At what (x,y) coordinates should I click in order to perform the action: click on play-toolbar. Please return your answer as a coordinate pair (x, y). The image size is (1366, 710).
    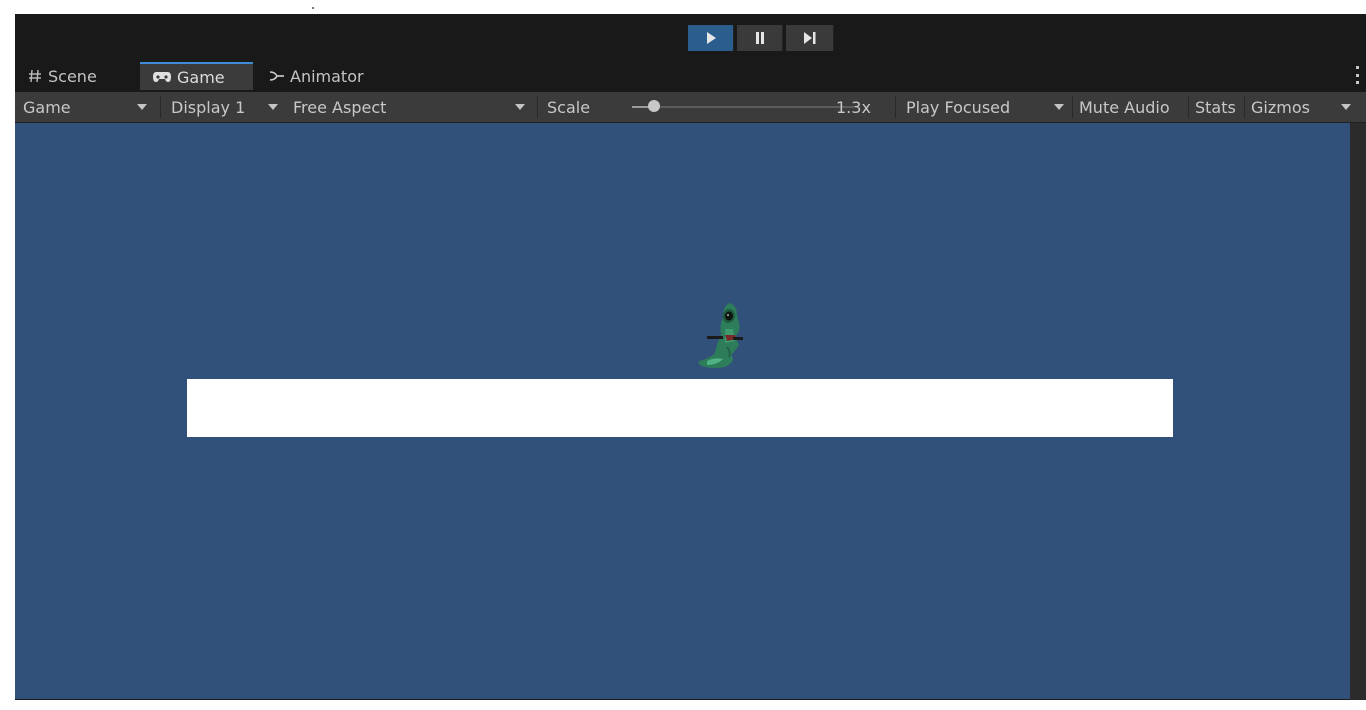
    Looking at the image, I should click on (690, 38).